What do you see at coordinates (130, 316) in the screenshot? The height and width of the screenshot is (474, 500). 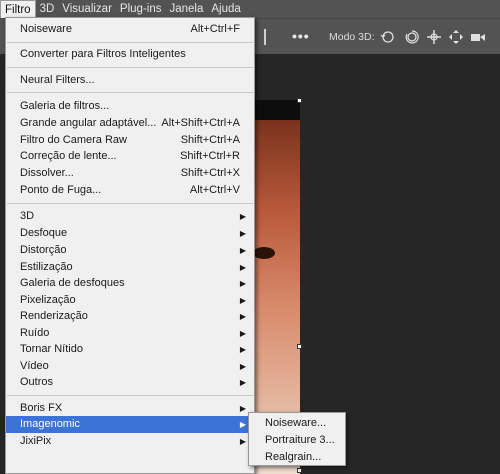 I see `menu-item-render: Renderização ▶` at bounding box center [130, 316].